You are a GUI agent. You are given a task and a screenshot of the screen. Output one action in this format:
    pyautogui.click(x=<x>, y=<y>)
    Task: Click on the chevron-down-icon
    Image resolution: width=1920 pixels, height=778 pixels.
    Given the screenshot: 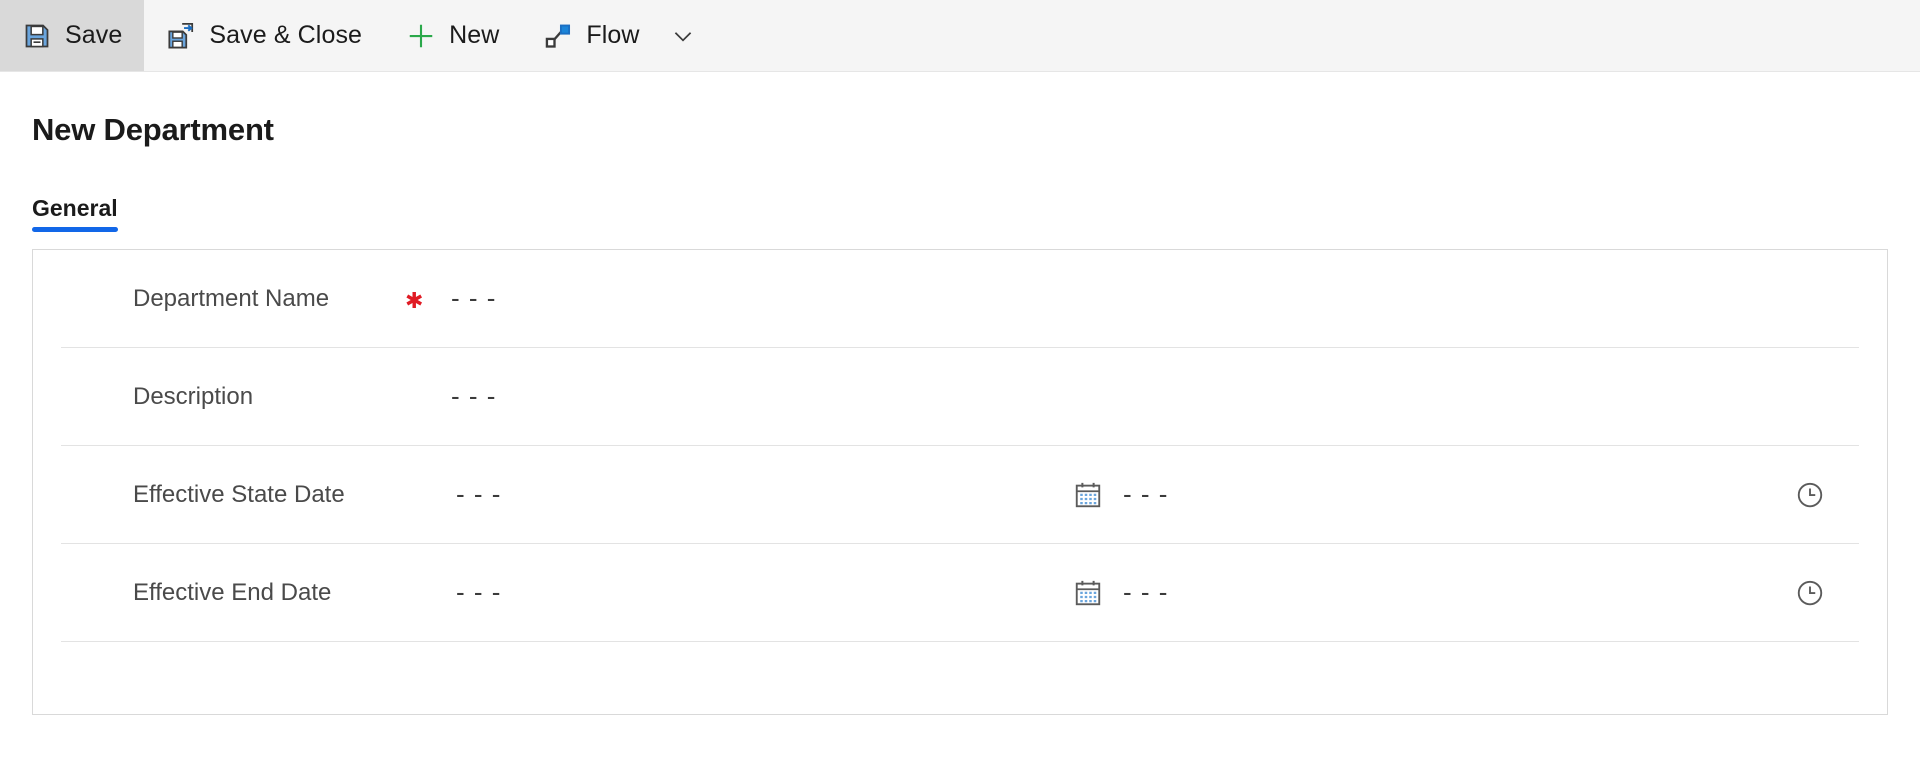 What is the action you would take?
    pyautogui.click(x=683, y=36)
    